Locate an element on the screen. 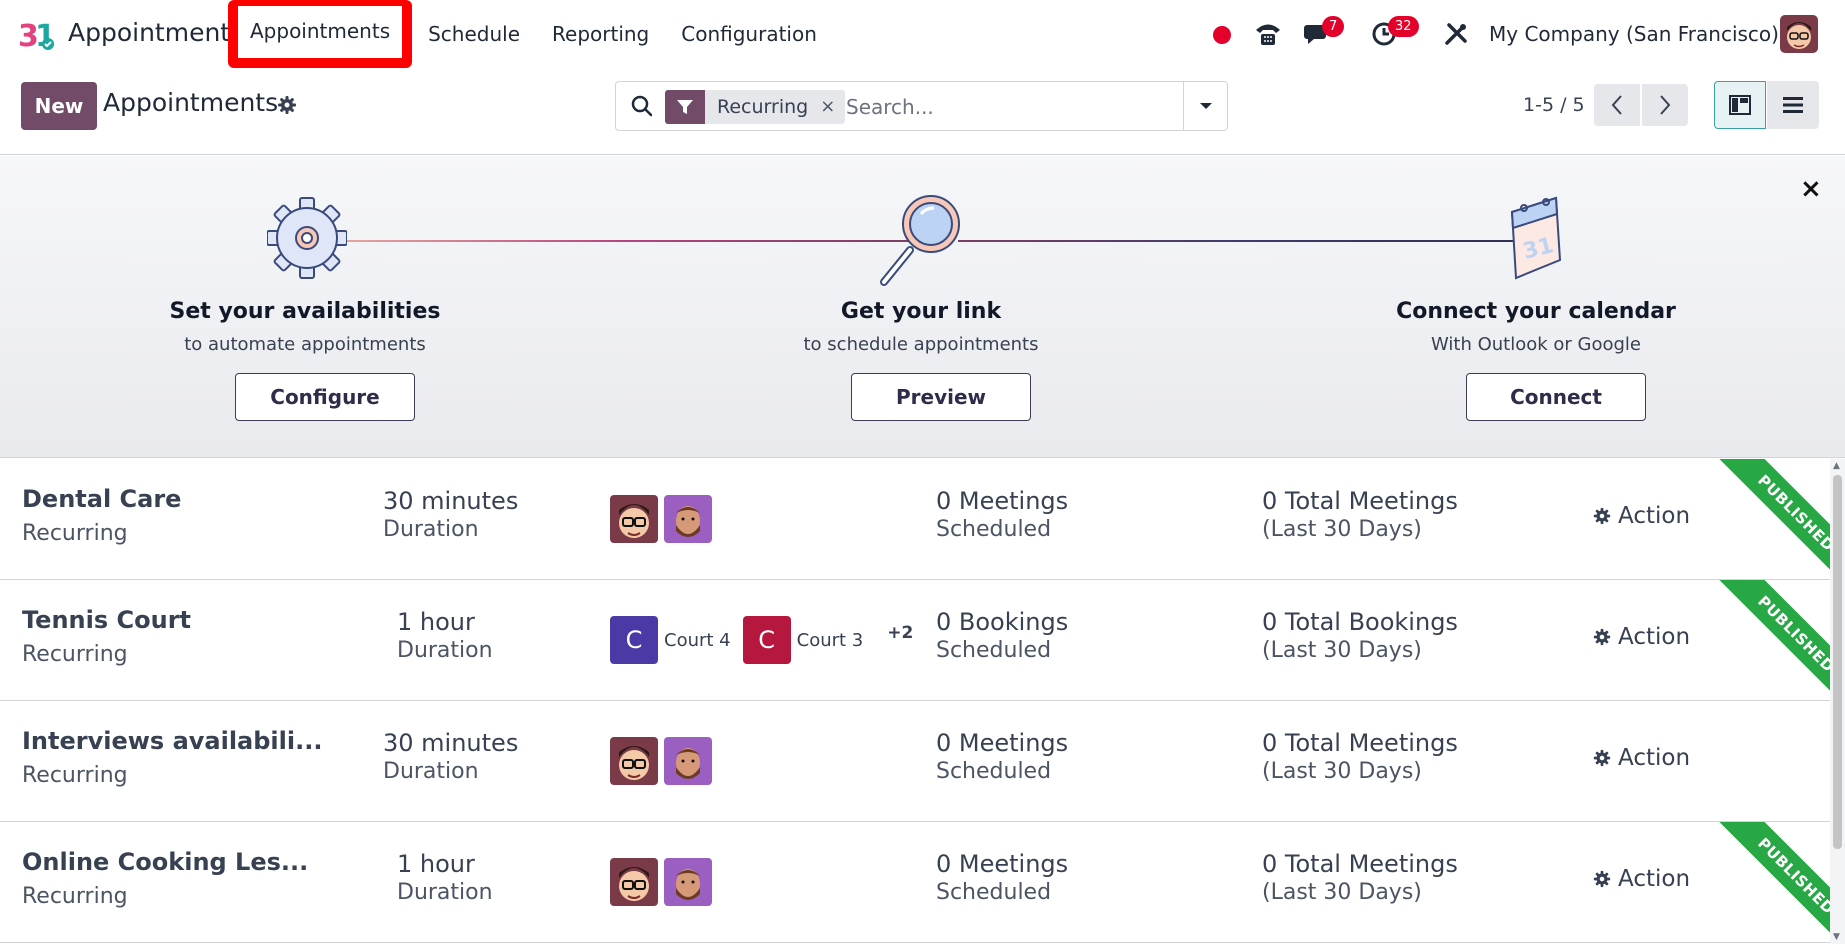 The width and height of the screenshot is (1845, 944). menu-appointments: Appointments is located at coordinates (320, 34).